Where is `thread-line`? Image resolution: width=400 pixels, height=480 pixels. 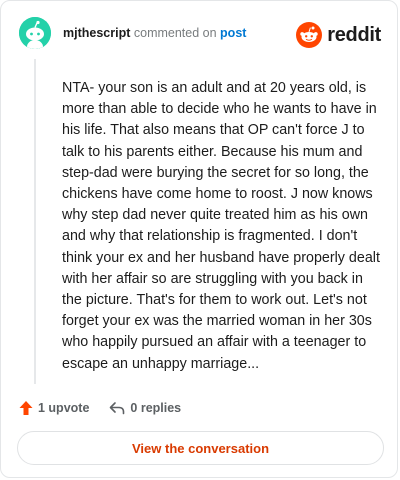
thread-line is located at coordinates (35, 221).